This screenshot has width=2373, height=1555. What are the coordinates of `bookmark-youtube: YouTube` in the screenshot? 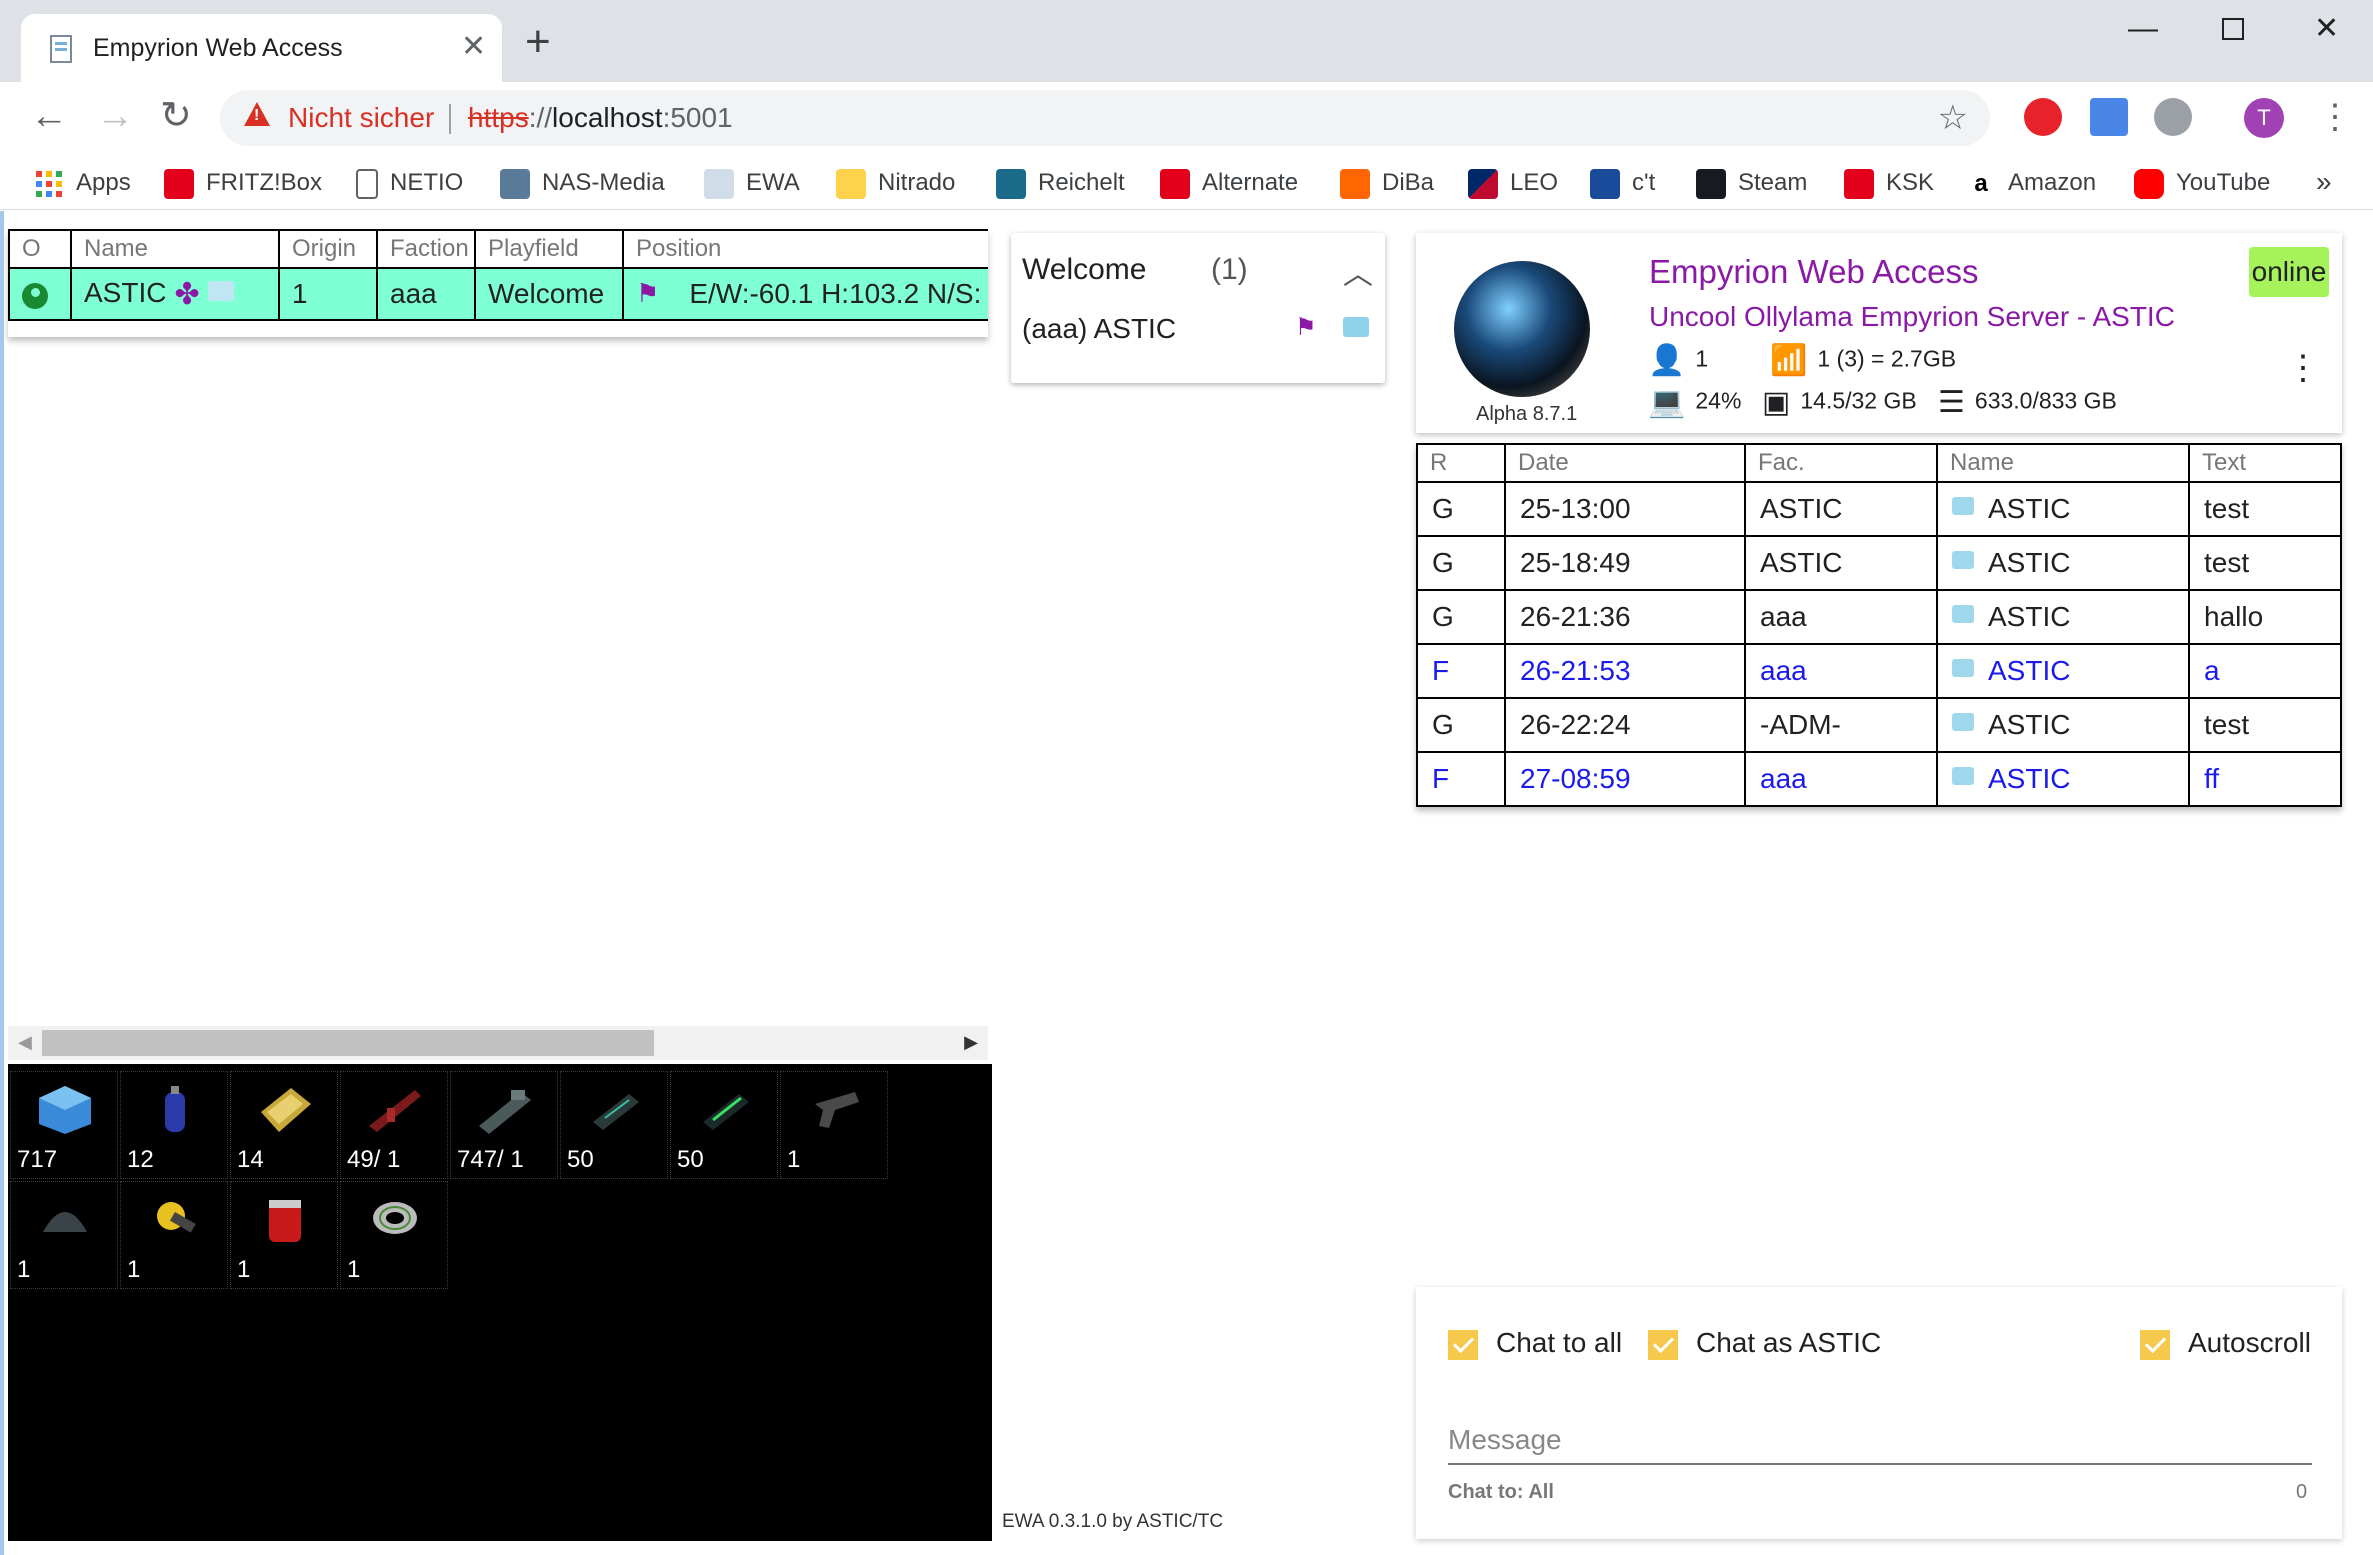 It's located at (2202, 183).